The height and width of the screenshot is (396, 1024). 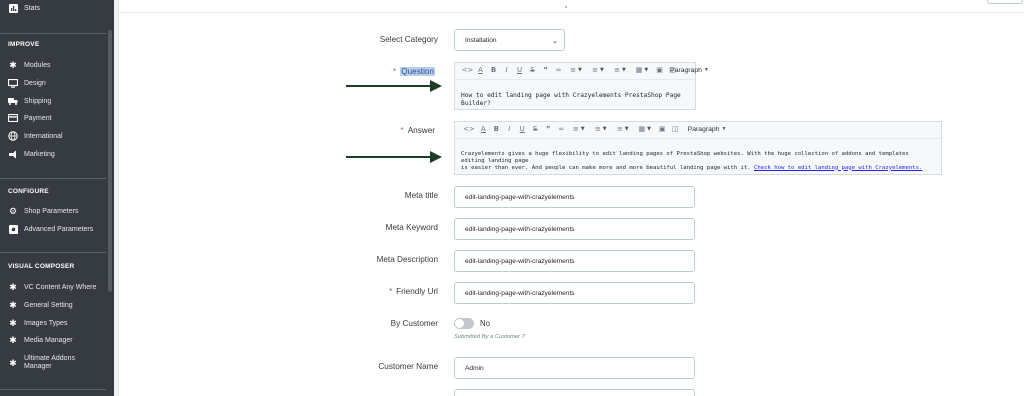 I want to click on friendly-url-input: edit-landing-page-with-crazyelements, so click(x=574, y=293).